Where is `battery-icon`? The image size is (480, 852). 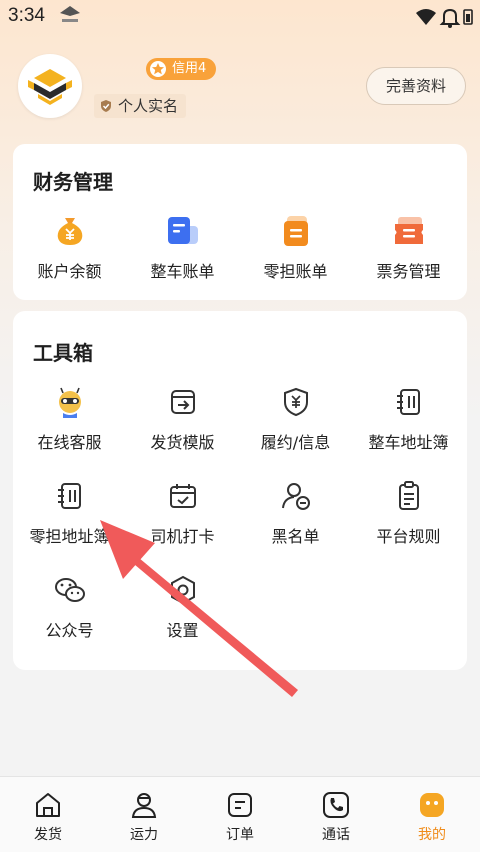
battery-icon is located at coordinates (468, 17).